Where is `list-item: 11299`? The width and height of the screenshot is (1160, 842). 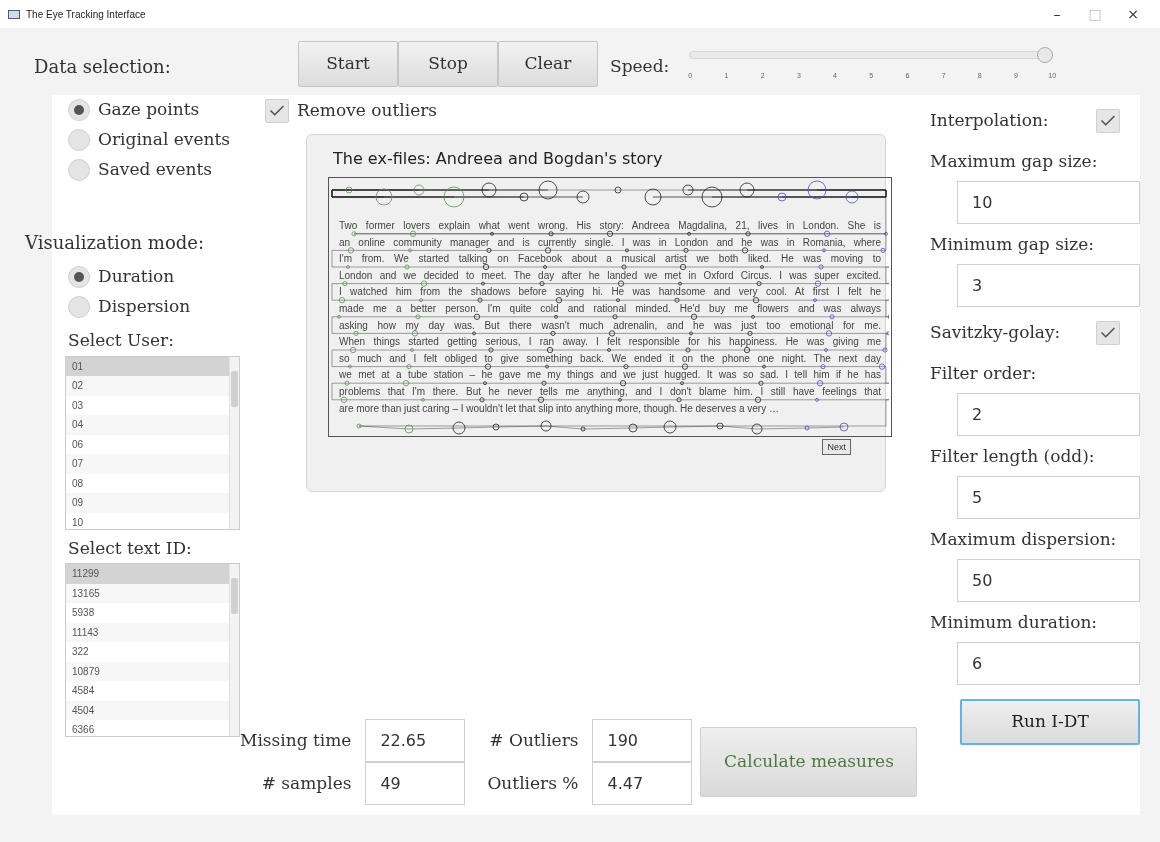 list-item: 11299 is located at coordinates (147, 574).